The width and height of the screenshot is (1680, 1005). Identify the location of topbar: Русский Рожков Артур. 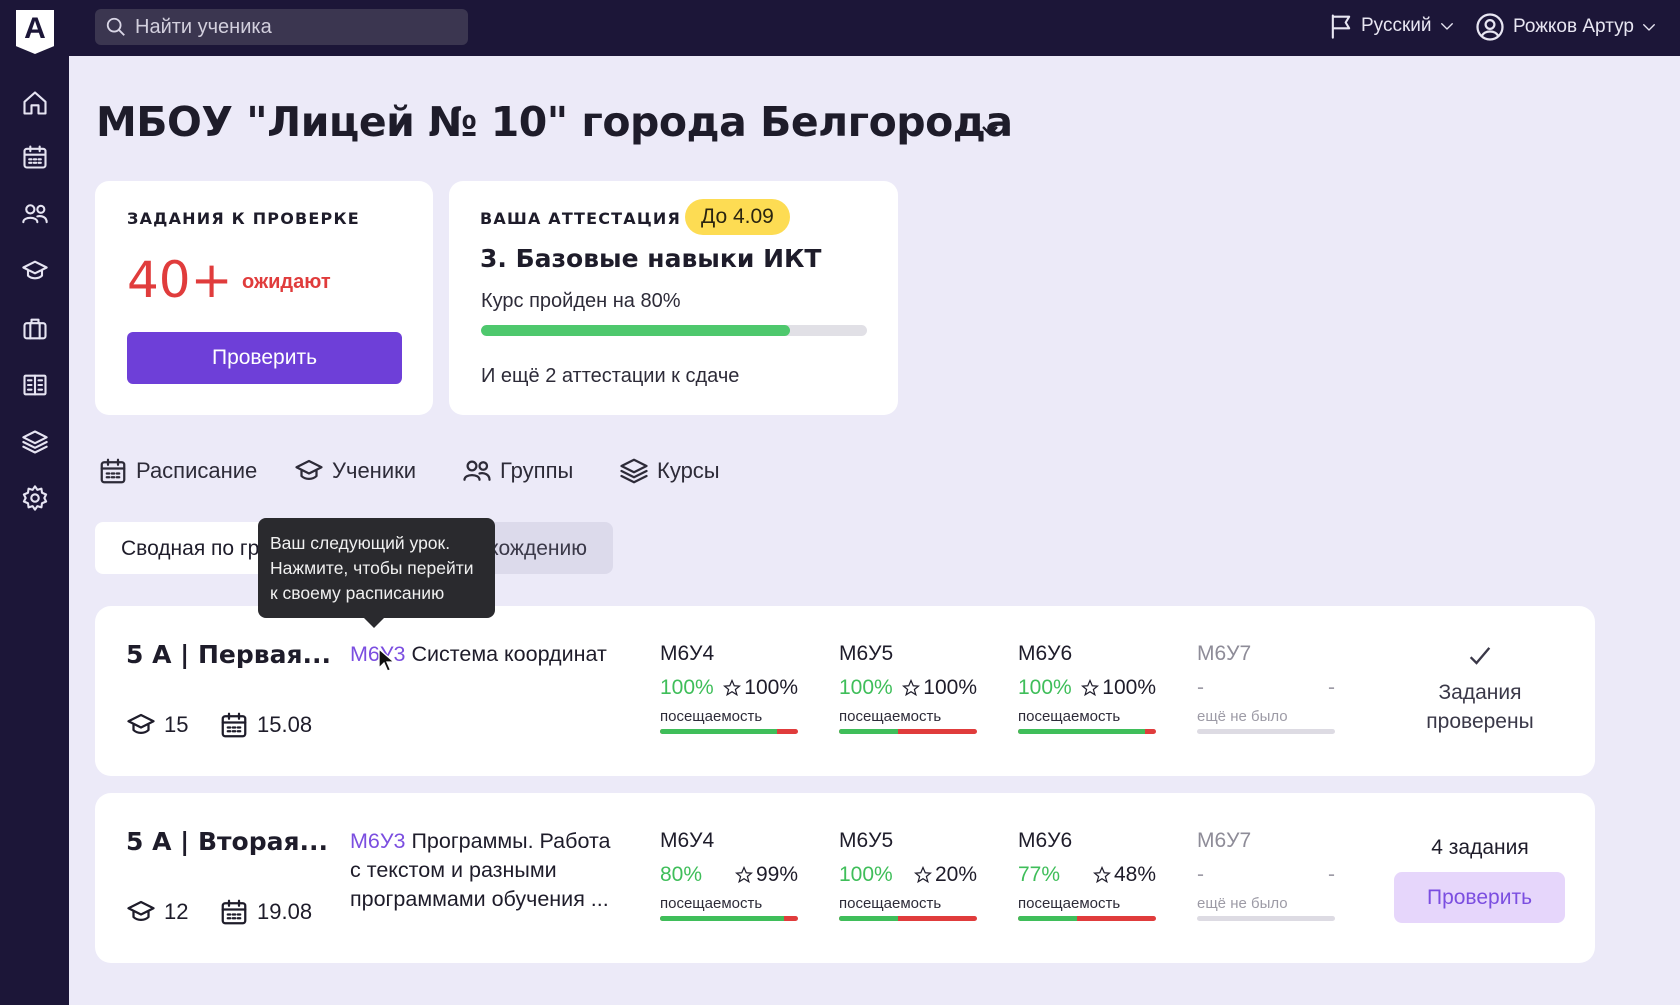
(874, 28).